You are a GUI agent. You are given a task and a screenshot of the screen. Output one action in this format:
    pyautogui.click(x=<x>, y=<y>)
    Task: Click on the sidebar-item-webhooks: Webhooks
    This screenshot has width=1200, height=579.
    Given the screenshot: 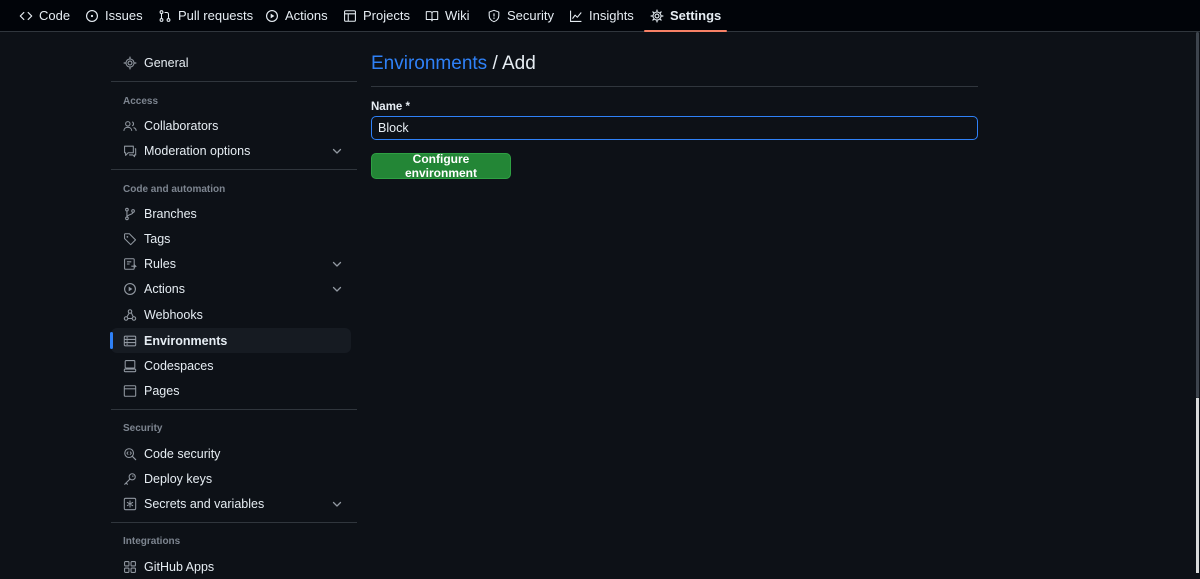 What is the action you would take?
    pyautogui.click(x=231, y=314)
    